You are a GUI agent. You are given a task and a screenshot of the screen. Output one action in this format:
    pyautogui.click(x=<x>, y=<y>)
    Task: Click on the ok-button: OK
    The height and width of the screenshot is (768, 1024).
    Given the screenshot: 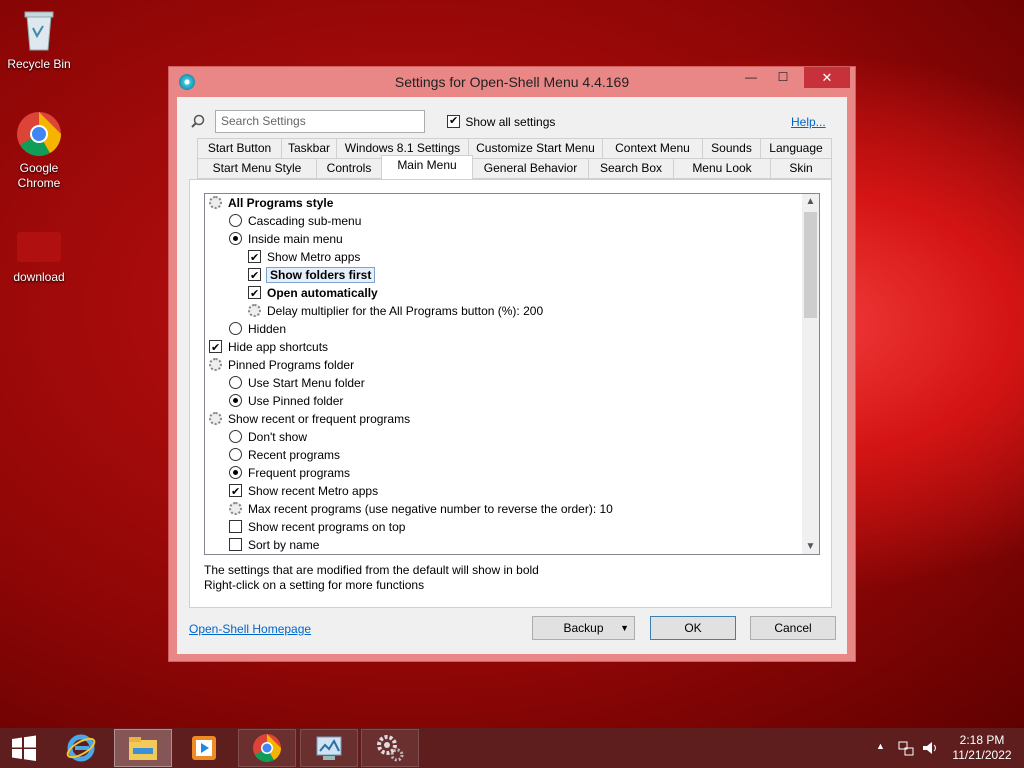 What is the action you would take?
    pyautogui.click(x=693, y=628)
    